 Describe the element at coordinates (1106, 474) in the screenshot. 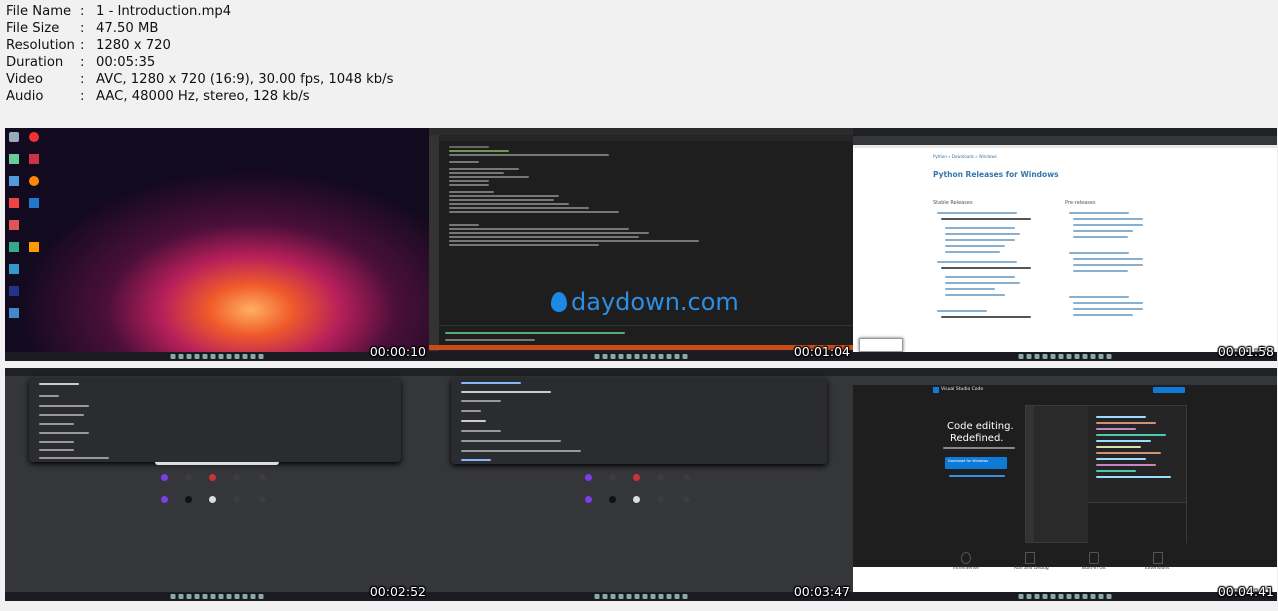

I see `editor-preview` at that location.